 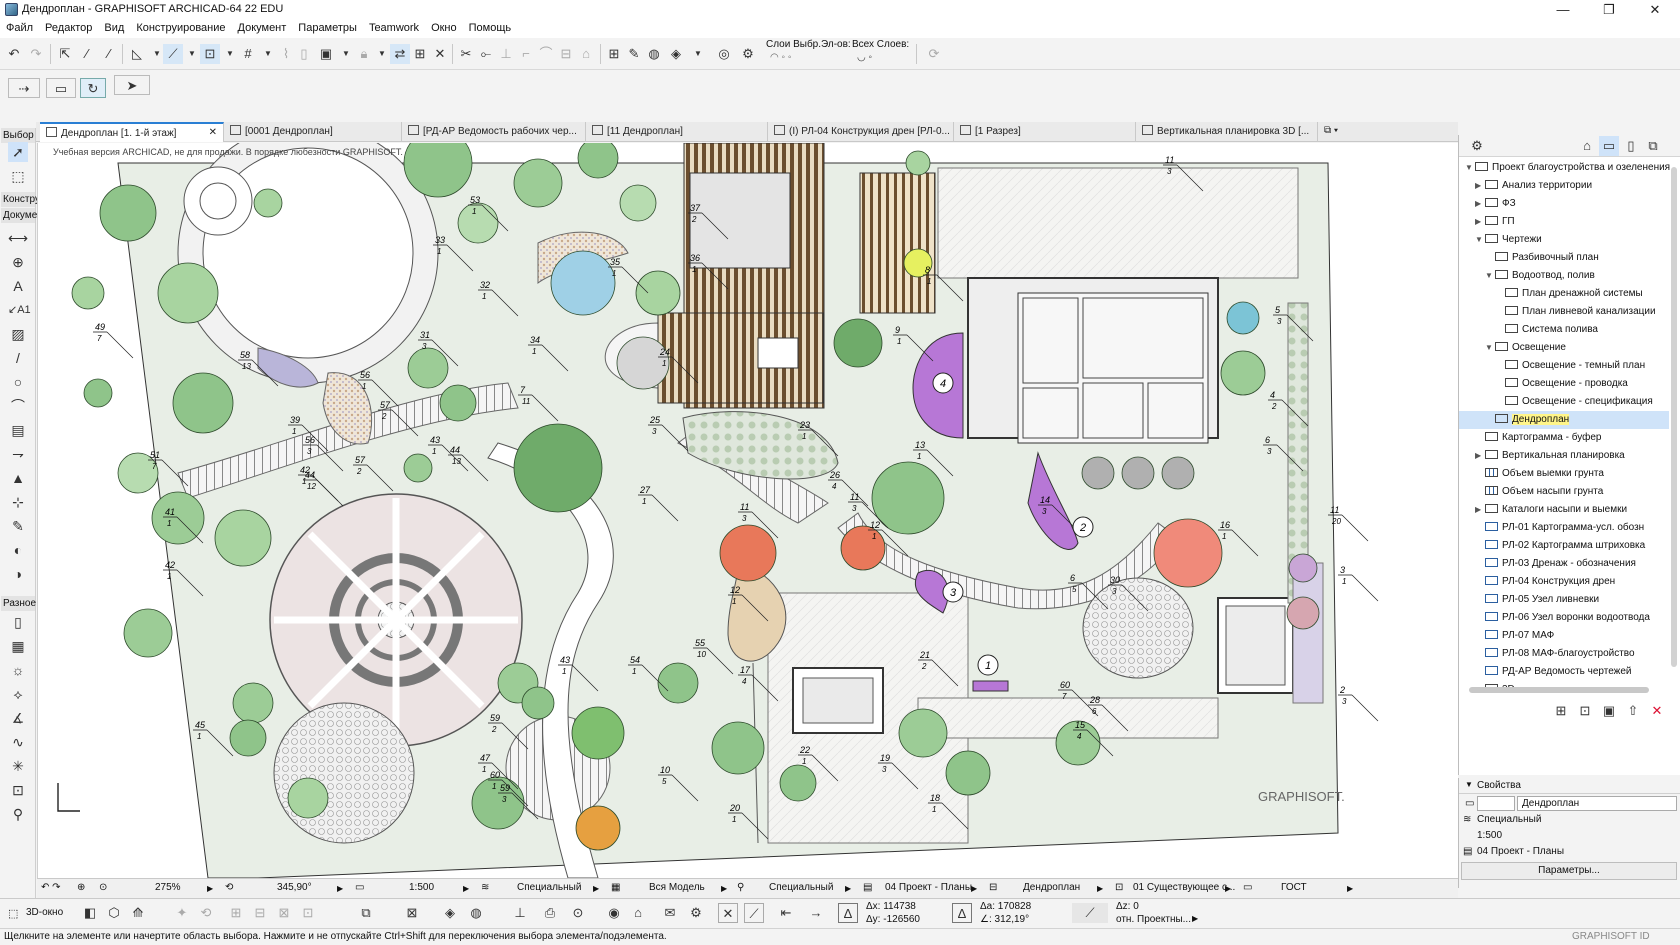 What do you see at coordinates (1564, 240) in the screenshot?
I see `navigator-item: ▼ Чертежи` at bounding box center [1564, 240].